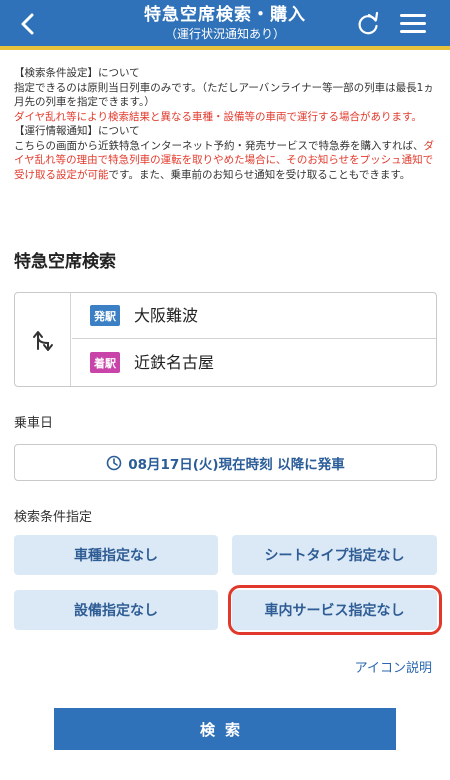 The image size is (450, 780). I want to click on departure-station-row: 発駅 大阪難波, so click(254, 316).